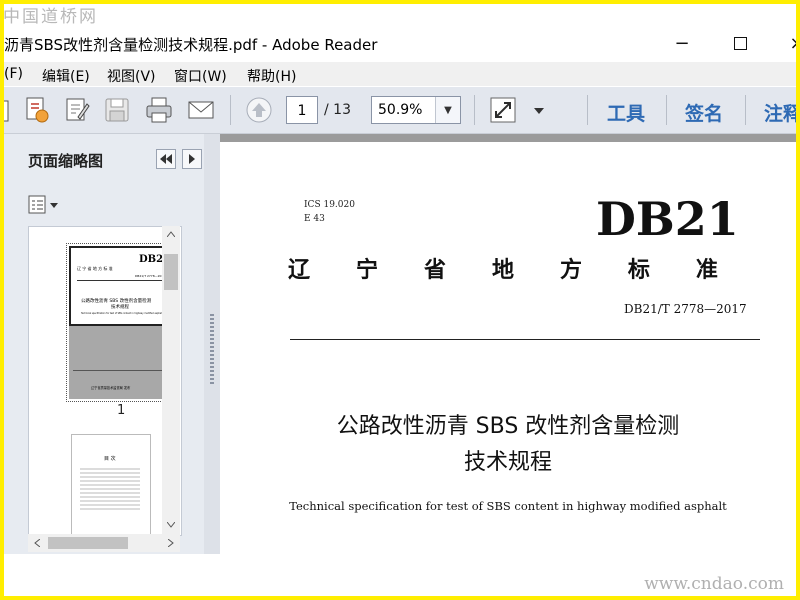 This screenshot has width=800, height=600. I want to click on edit-pdf-icon, so click(77, 110).